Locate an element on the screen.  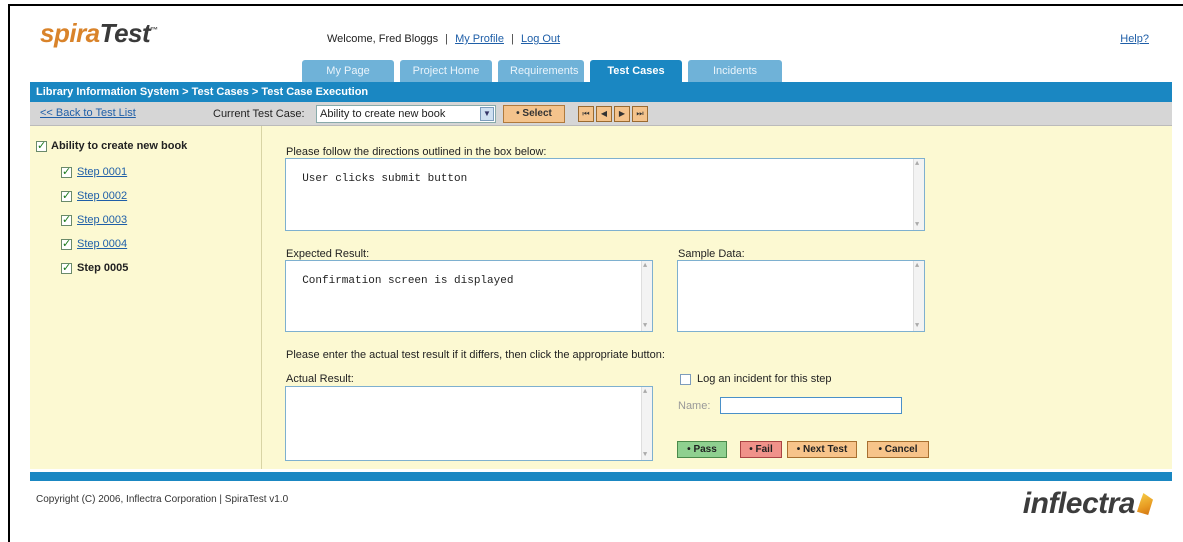
logo-spira: spira is located at coordinates (70, 33).